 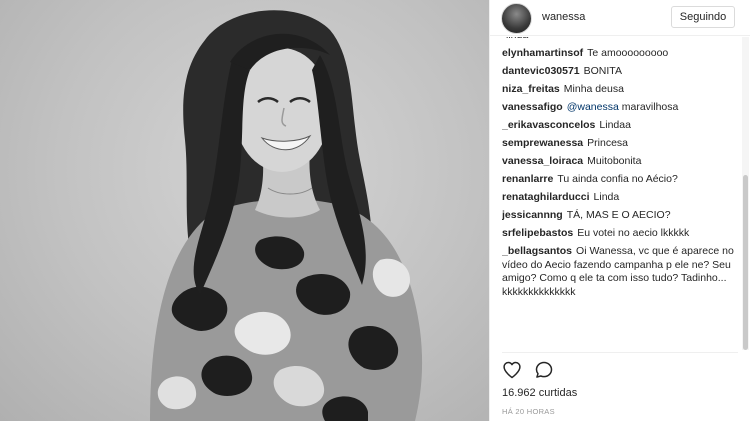 I want to click on comment-item: jessicannng TÁ, MAS E O AECIO?, so click(x=620, y=216).